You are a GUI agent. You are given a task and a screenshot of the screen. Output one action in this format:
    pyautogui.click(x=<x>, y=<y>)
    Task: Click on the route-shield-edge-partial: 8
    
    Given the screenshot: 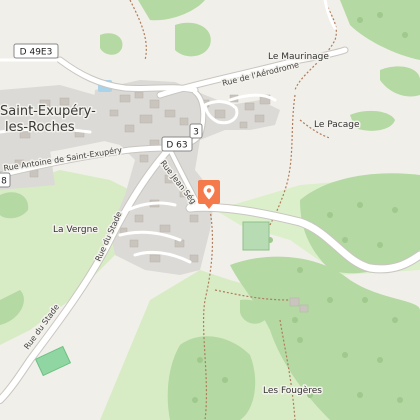 What is the action you would take?
    pyautogui.click(x=5, y=180)
    